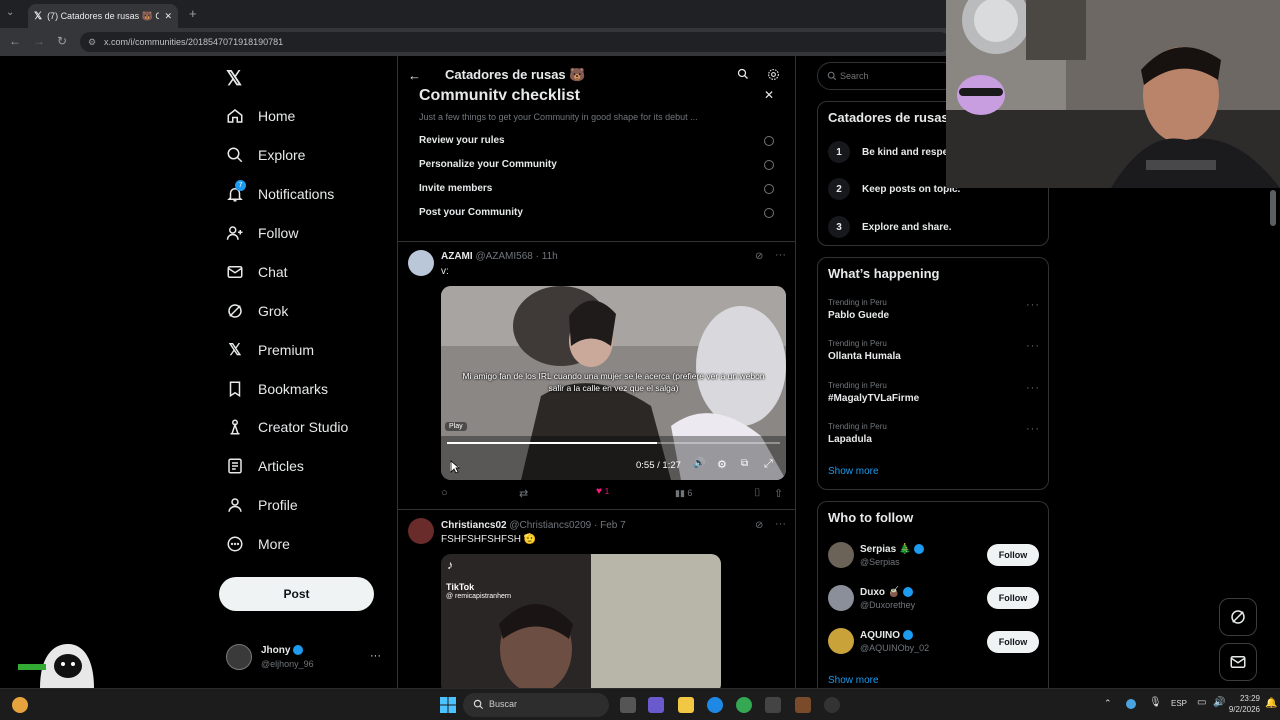 The height and width of the screenshot is (720, 1280). I want to click on store-icon, so click(773, 705).